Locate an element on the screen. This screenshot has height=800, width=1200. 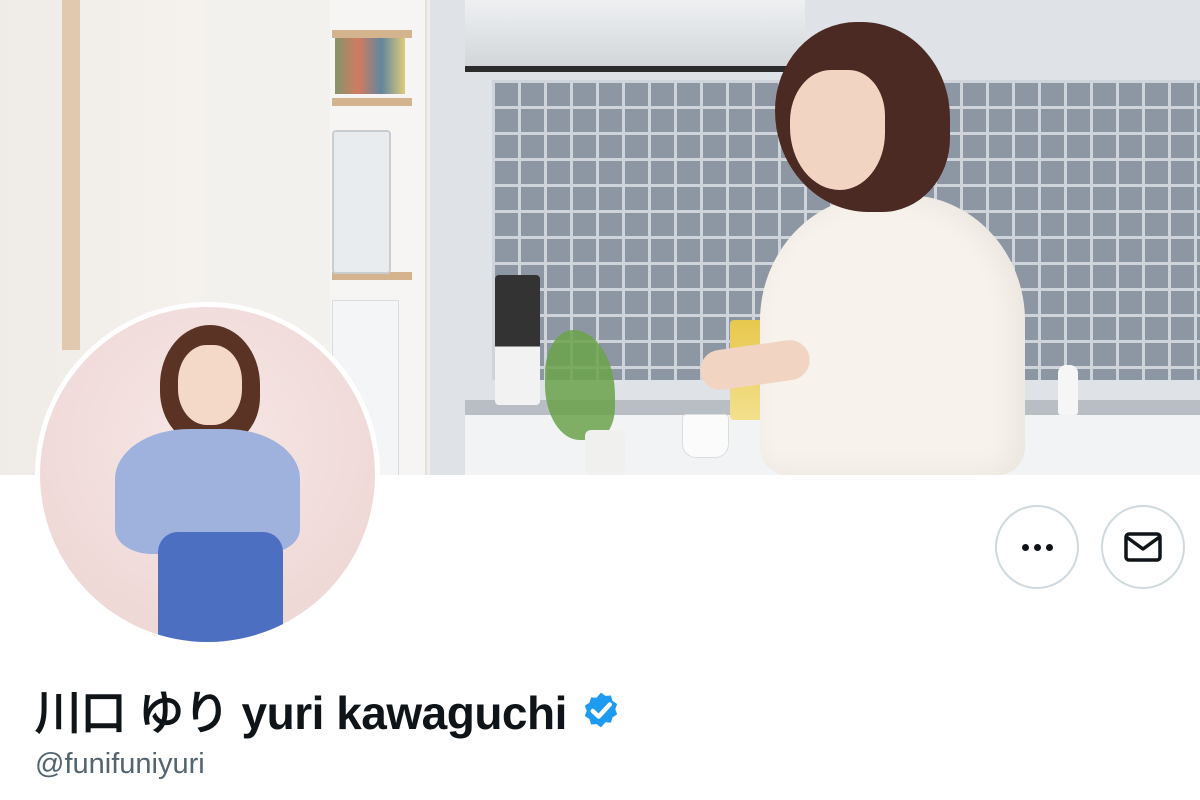
user-handle: @funifuniyuri is located at coordinates (120, 764).